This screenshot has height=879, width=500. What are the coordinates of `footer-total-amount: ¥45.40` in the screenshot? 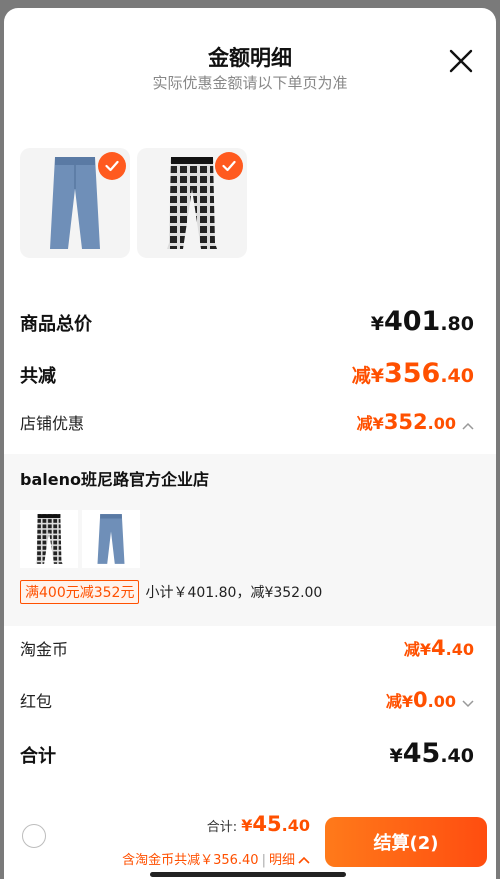 It's located at (275, 824).